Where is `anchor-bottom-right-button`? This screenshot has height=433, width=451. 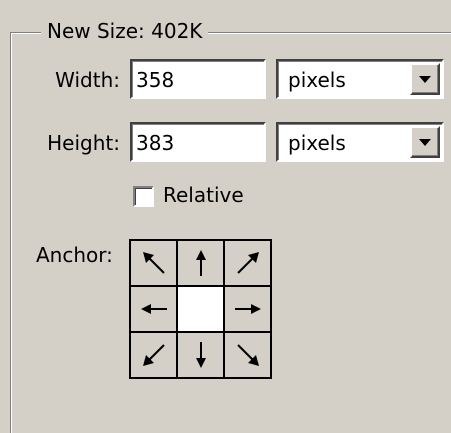
anchor-bottom-right-button is located at coordinates (247, 355).